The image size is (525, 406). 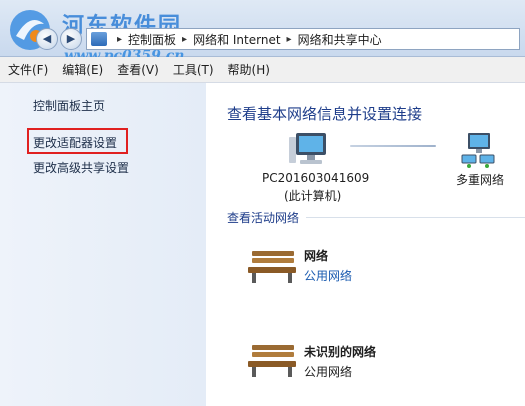 What do you see at coordinates (340, 352) in the screenshot?
I see `network-name: 未识别的网络` at bounding box center [340, 352].